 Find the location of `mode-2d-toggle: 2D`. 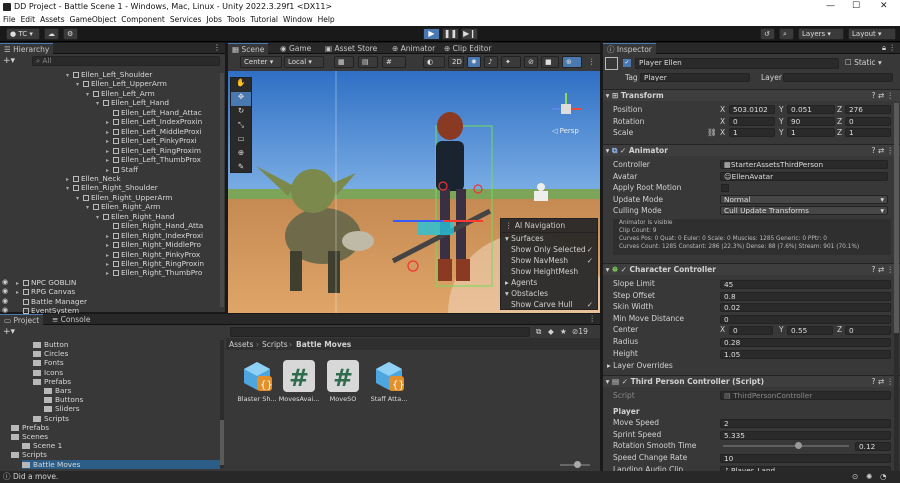

mode-2d-toggle: 2D is located at coordinates (456, 62).